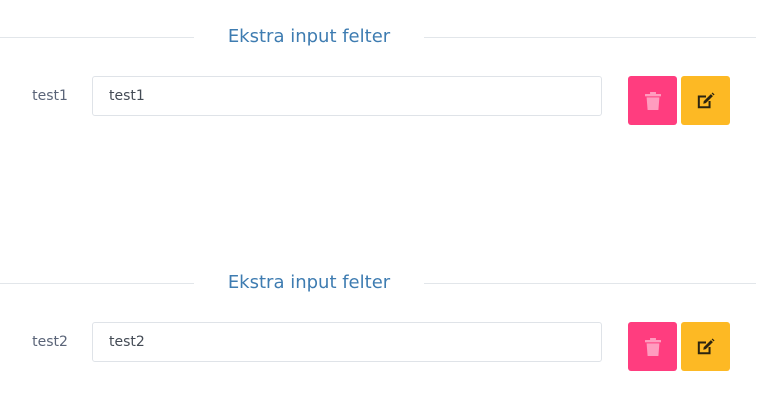 The width and height of the screenshot is (764, 413). I want to click on field-label: test2, so click(50, 342).